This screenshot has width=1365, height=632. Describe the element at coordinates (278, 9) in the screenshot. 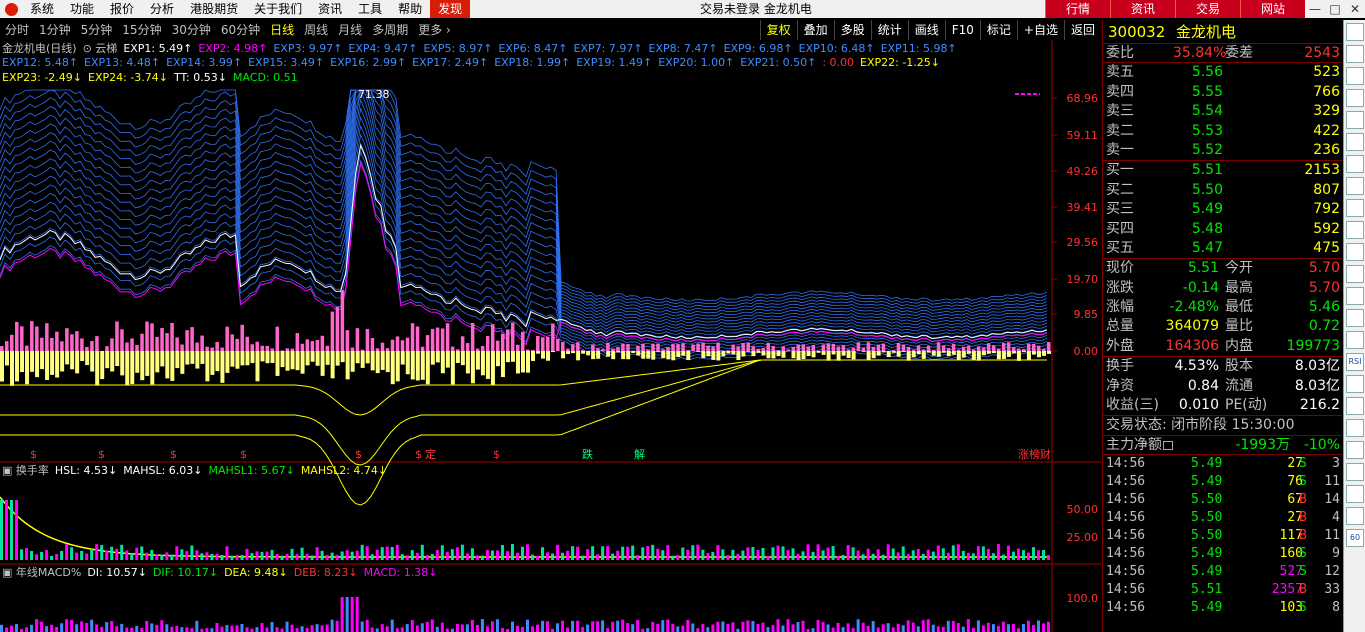

I see `menu-item-5: 关于我们` at that location.